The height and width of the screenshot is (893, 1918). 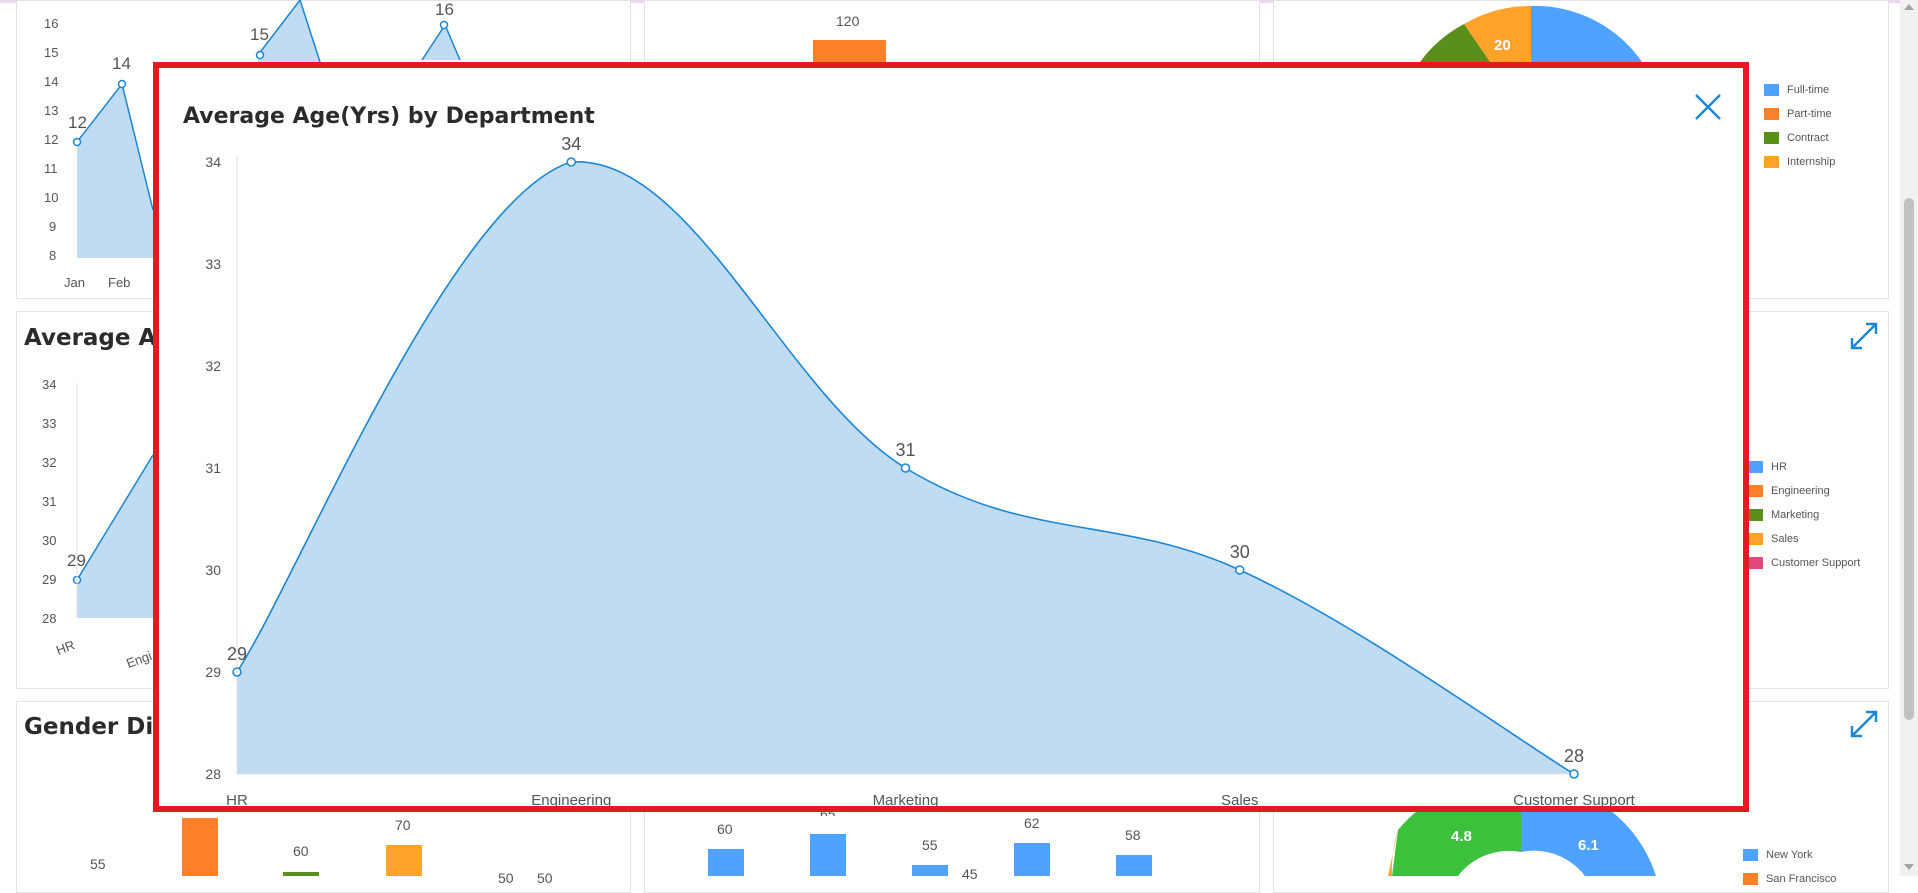 What do you see at coordinates (51, 168) in the screenshot?
I see `hires-y-tick: 11` at bounding box center [51, 168].